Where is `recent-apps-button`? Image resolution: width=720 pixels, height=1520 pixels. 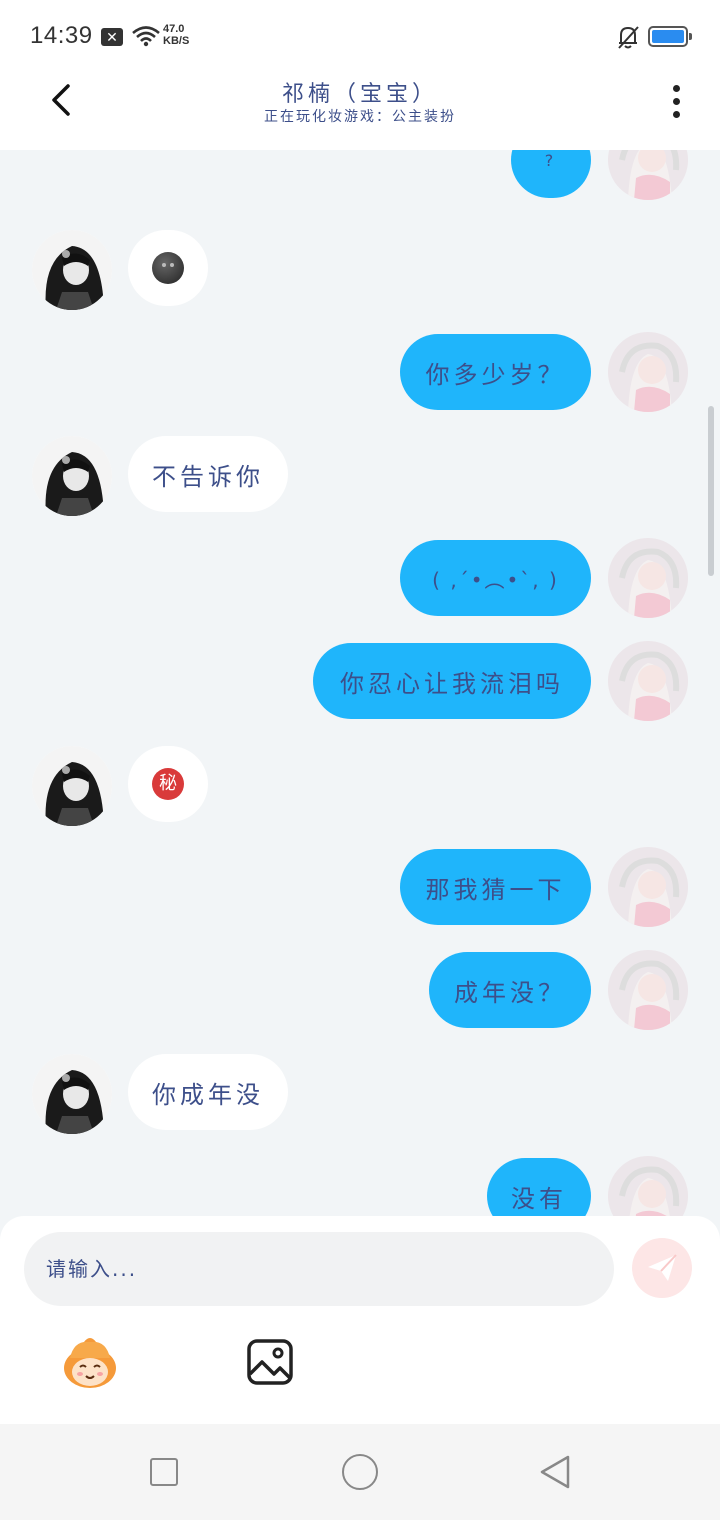
recent-apps-button is located at coordinates (164, 1472).